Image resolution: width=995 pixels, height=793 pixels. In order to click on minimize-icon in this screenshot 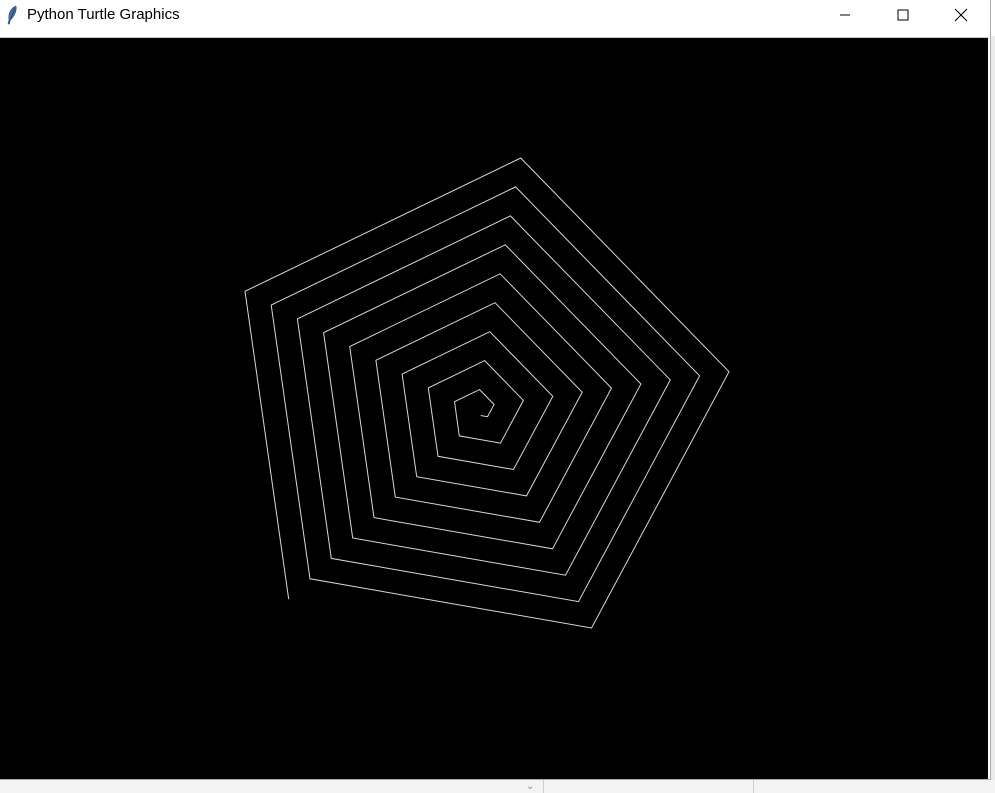, I will do `click(845, 15)`.